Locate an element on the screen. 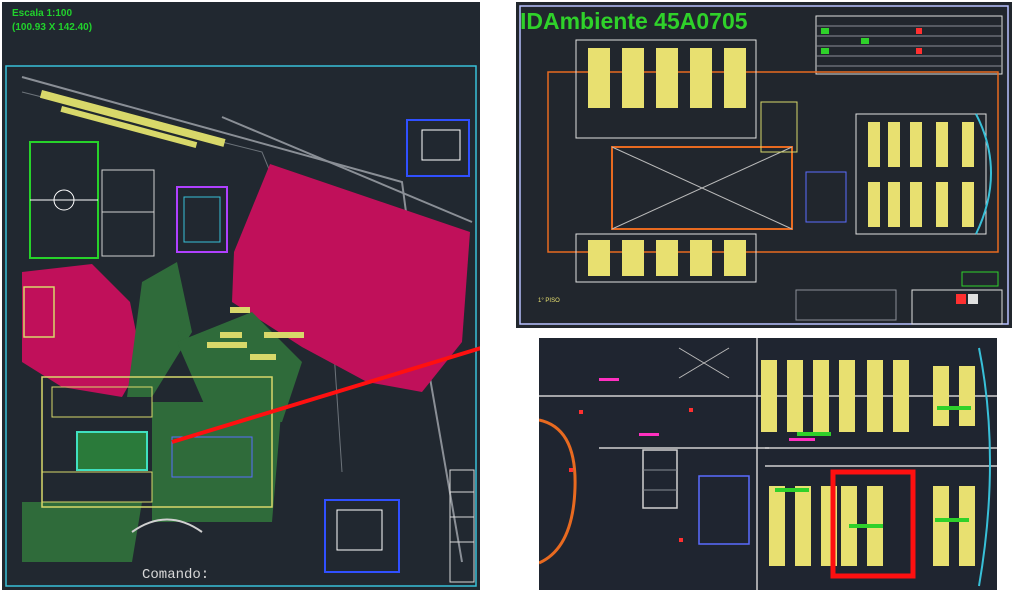  command-prompt: Comando: is located at coordinates (175, 575).